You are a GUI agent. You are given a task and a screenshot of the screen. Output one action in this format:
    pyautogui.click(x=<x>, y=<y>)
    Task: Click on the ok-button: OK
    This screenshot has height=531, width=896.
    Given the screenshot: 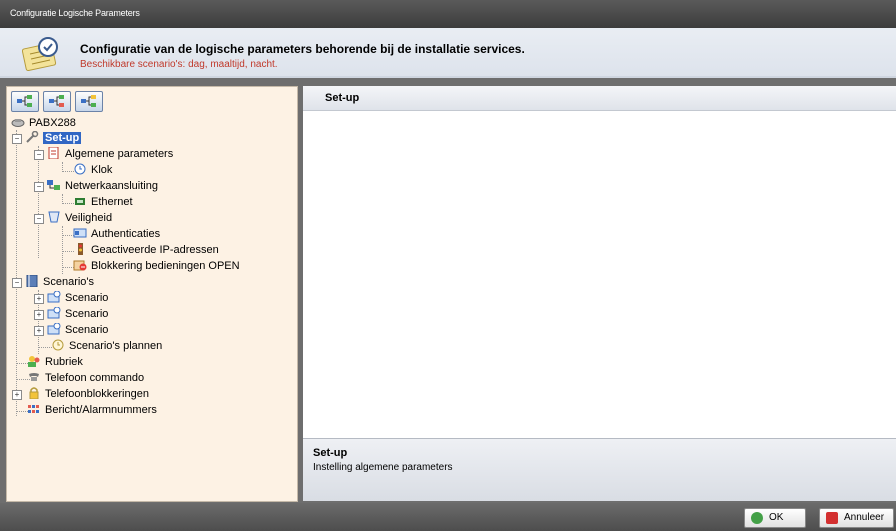 What is the action you would take?
    pyautogui.click(x=775, y=518)
    